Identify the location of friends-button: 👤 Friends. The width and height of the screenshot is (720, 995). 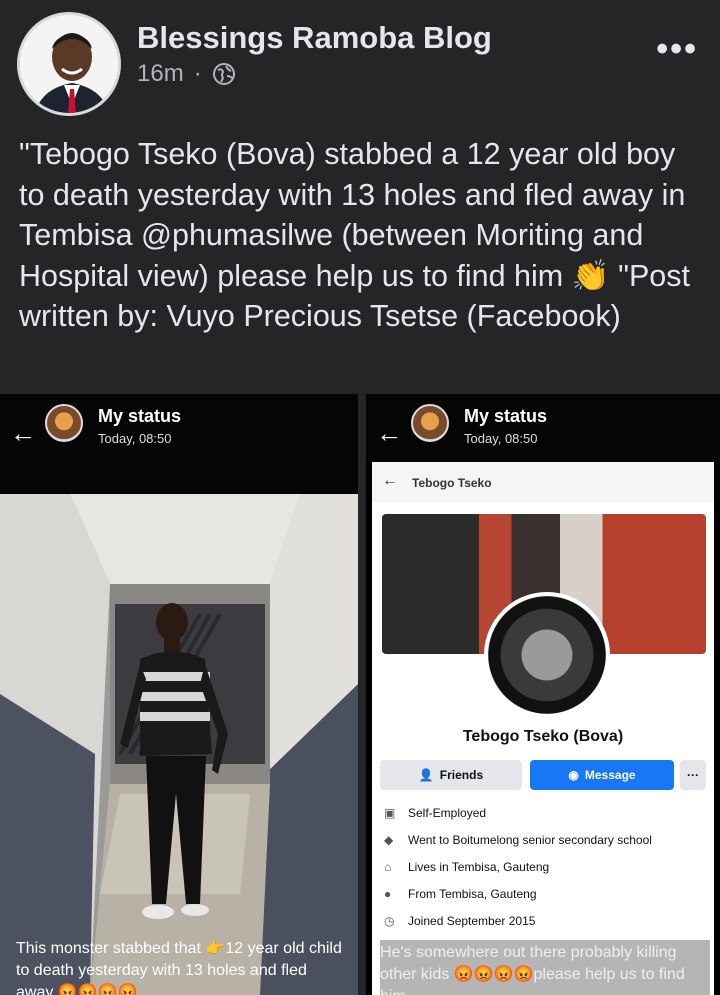
(451, 775).